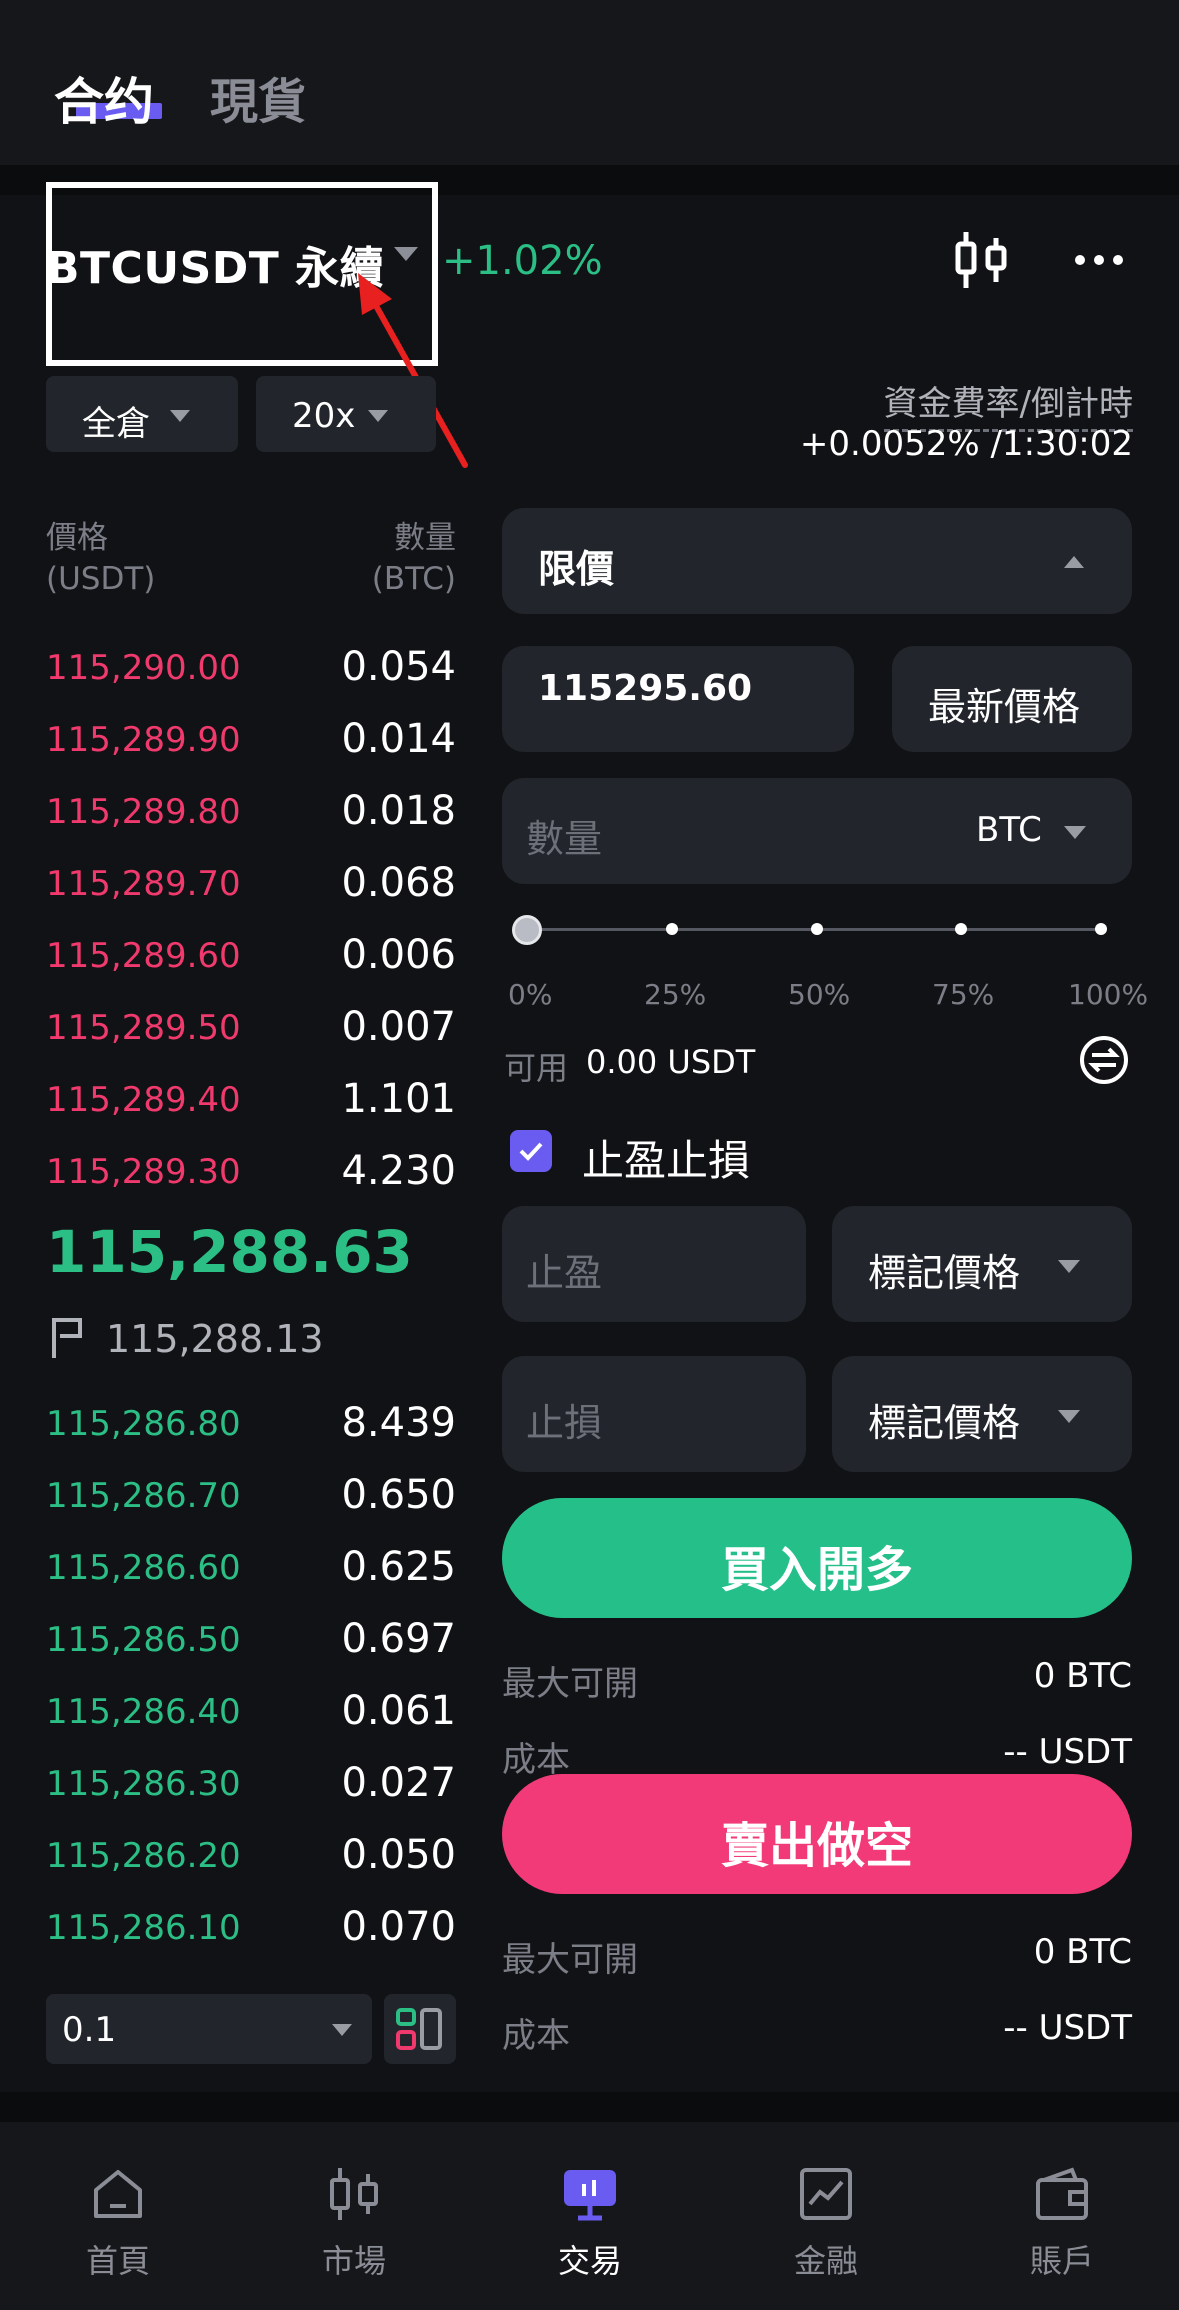 Image resolution: width=1179 pixels, height=2310 pixels. Describe the element at coordinates (251, 1714) in the screenshot. I see `bid-row: 115,286.40 0.061` at that location.